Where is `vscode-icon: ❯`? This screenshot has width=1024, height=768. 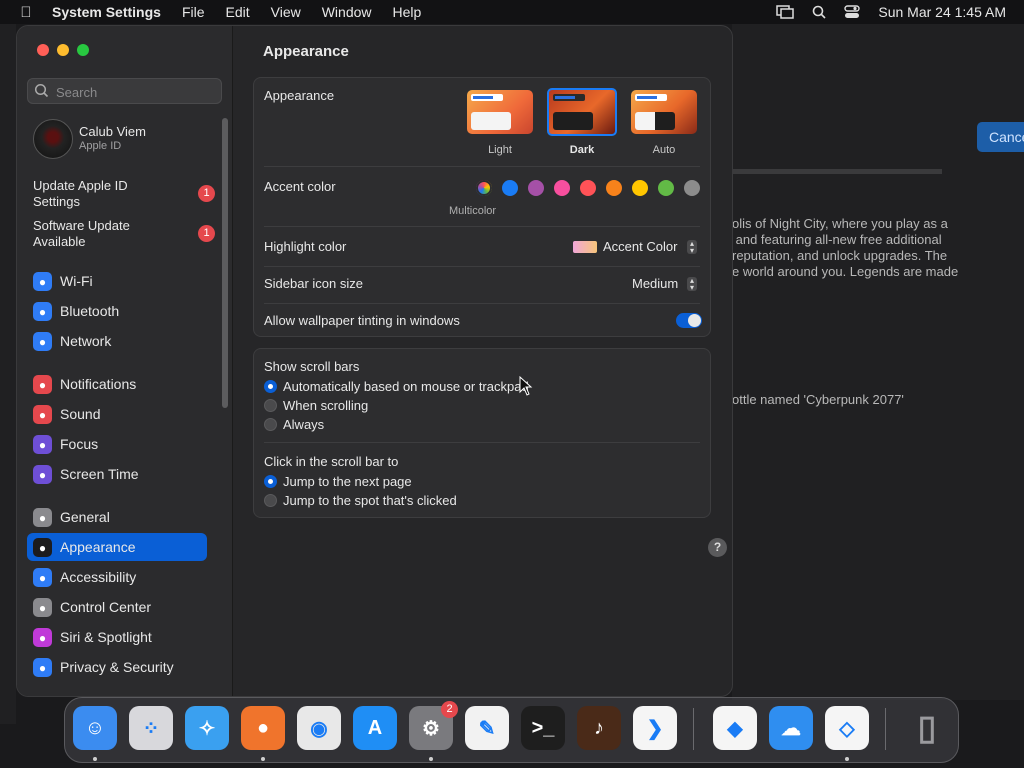 vscode-icon: ❯ is located at coordinates (655, 728).